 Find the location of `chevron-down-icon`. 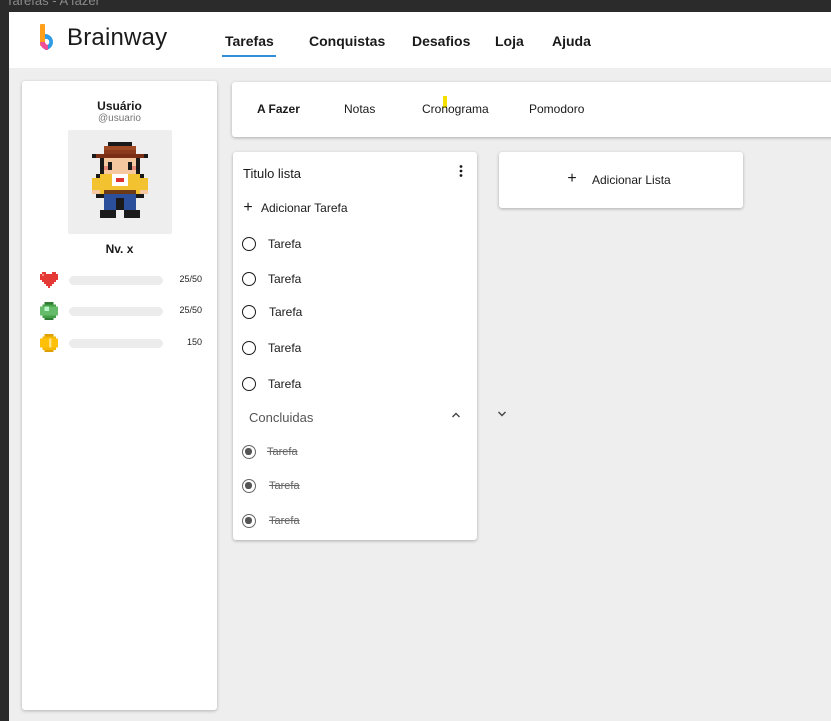

chevron-down-icon is located at coordinates (502, 414).